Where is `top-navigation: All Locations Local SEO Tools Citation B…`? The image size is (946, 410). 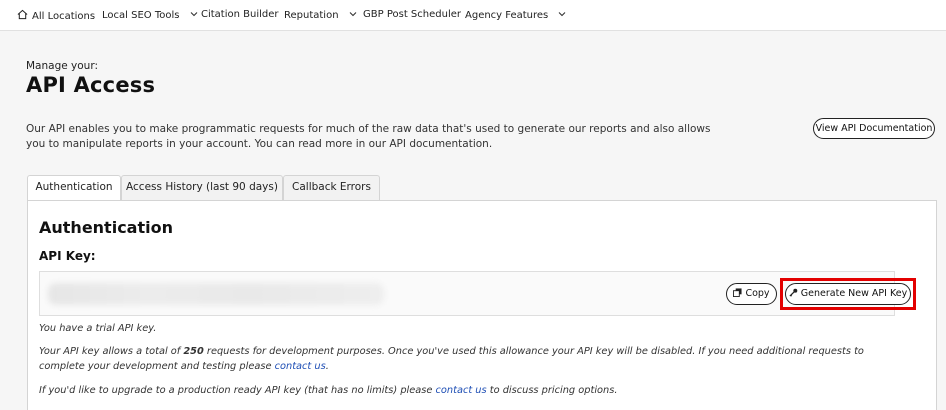
top-navigation: All Locations Local SEO Tools Citation B… is located at coordinates (473, 15).